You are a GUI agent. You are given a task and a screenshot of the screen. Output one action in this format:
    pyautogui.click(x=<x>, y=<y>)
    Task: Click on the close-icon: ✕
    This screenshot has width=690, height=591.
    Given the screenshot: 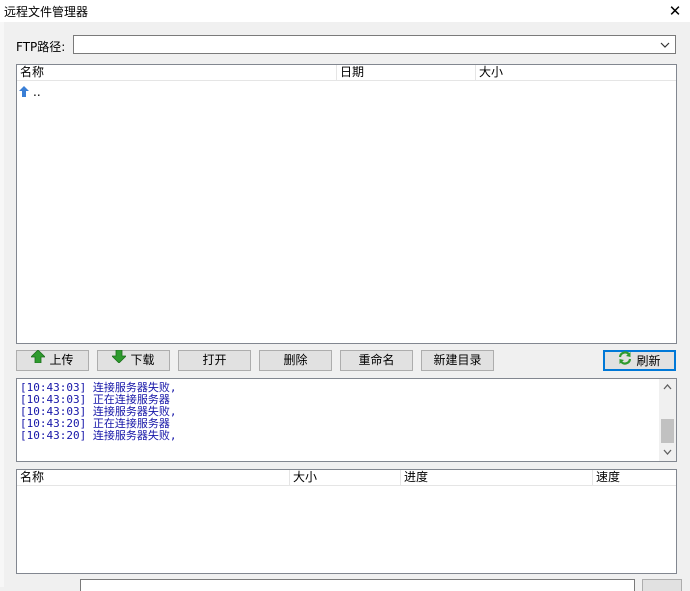 What is the action you would take?
    pyautogui.click(x=675, y=11)
    